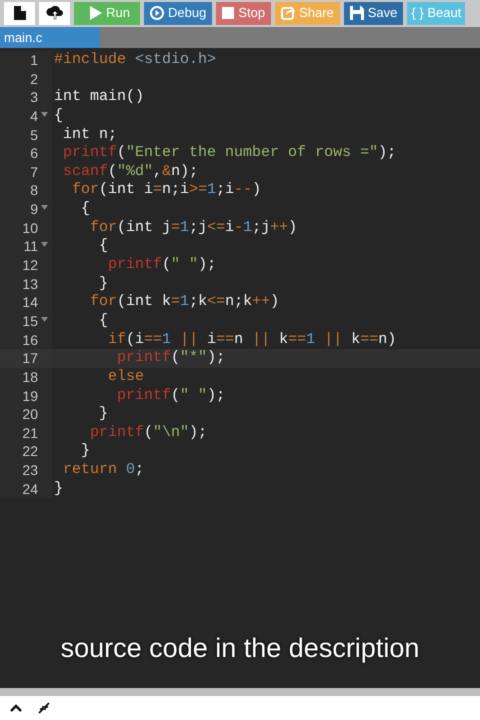 The height and width of the screenshot is (720, 480). I want to click on upload-button, so click(54, 13).